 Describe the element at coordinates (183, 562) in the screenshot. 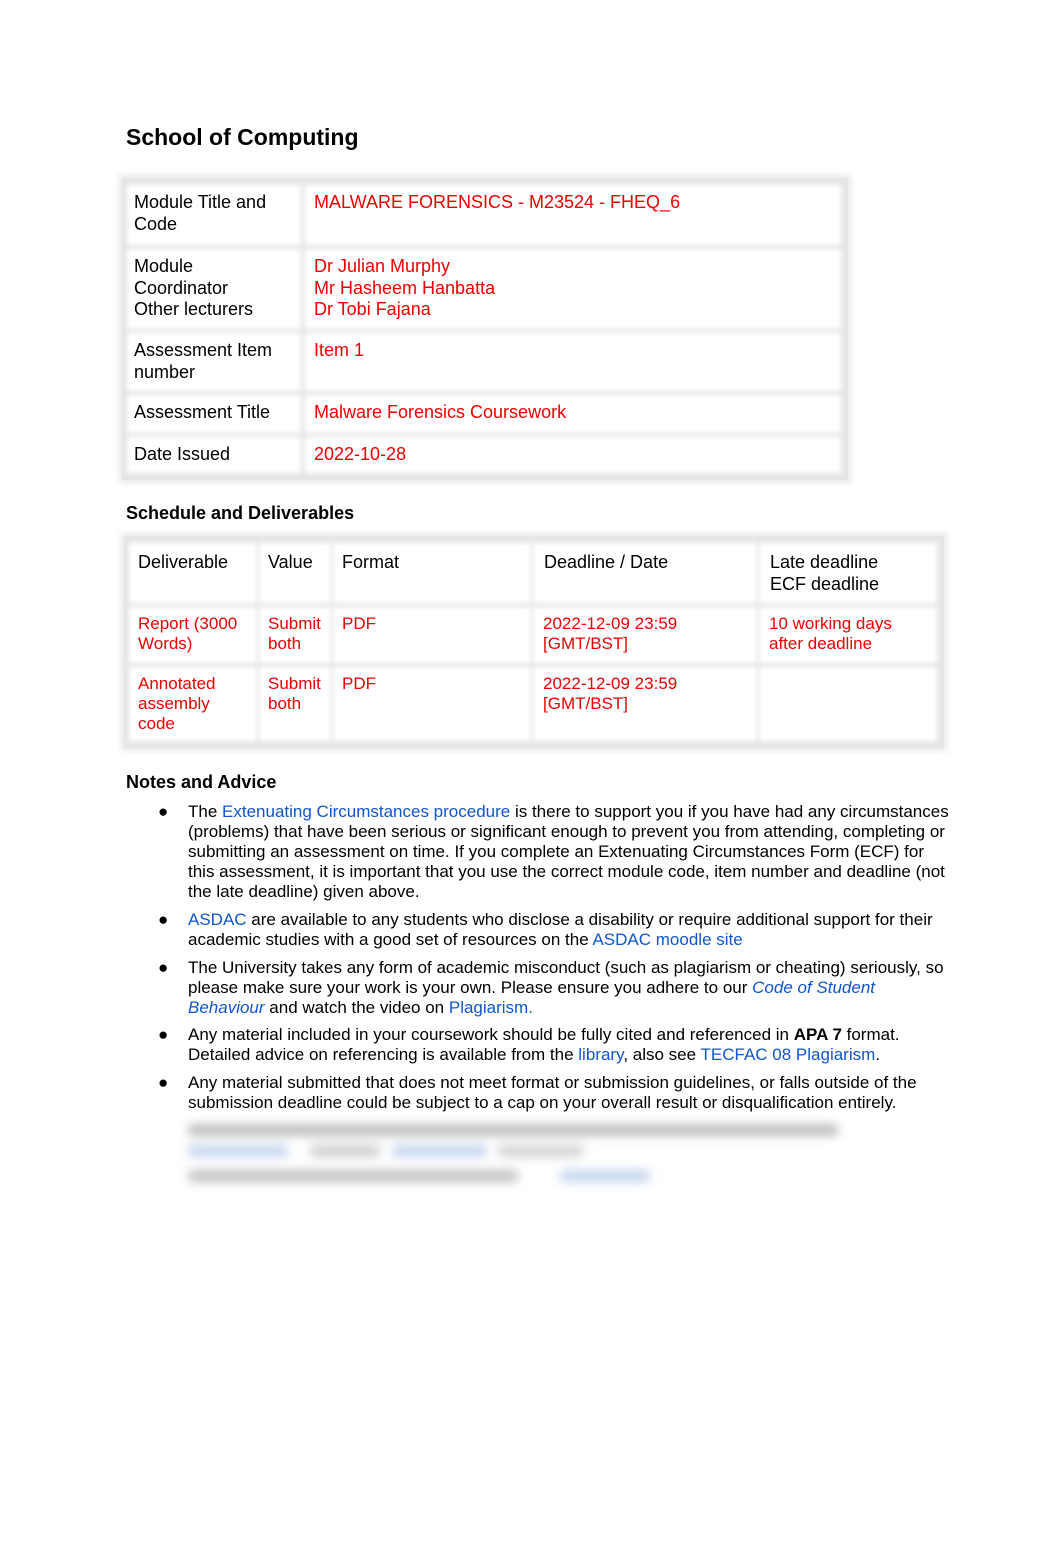

I see `header-text: Deliverable` at that location.